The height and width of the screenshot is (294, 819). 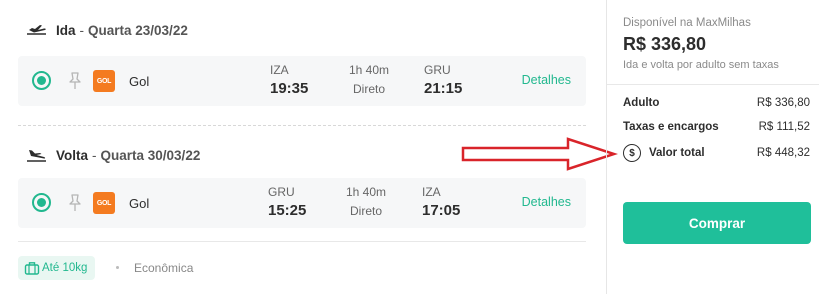 What do you see at coordinates (289, 88) in the screenshot?
I see `departure-time: 19:35` at bounding box center [289, 88].